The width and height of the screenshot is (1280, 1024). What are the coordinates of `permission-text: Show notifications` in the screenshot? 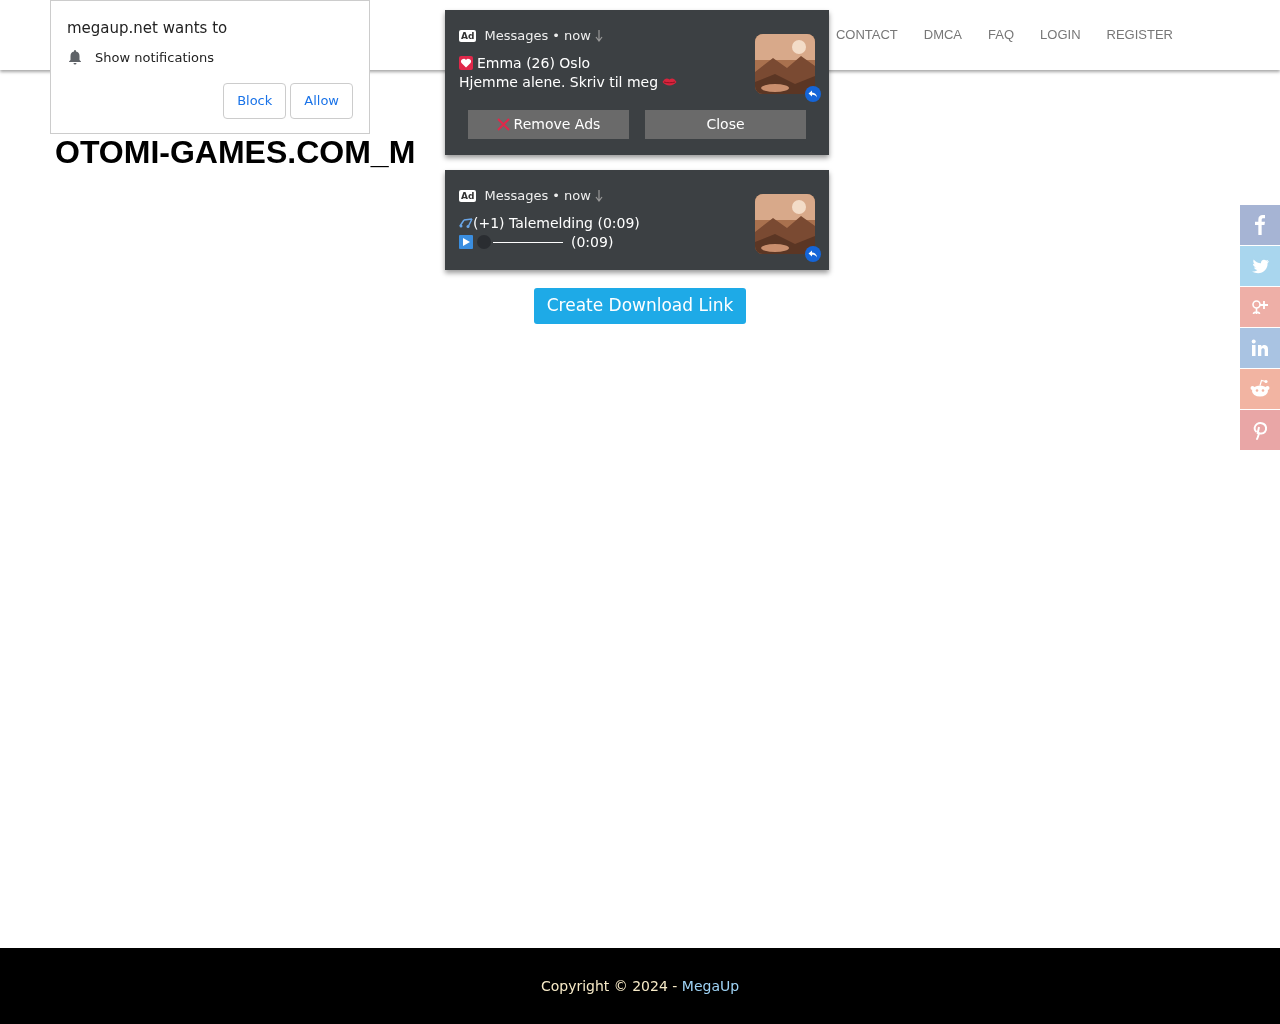 It's located at (155, 57).